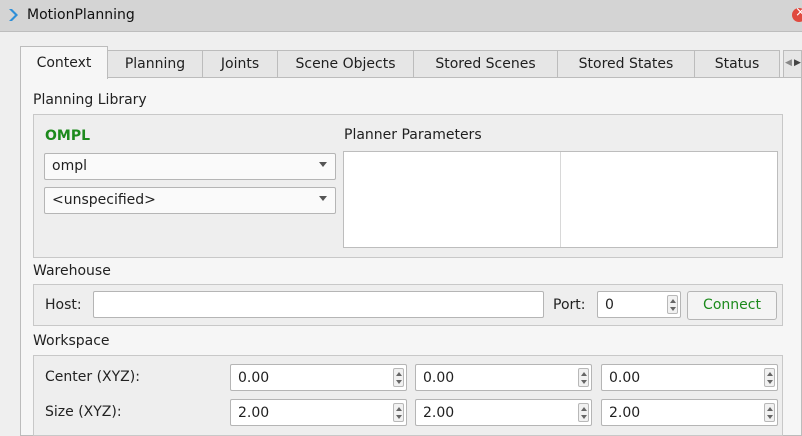 The width and height of the screenshot is (802, 436). I want to click on library-name-label: OMPL, so click(68, 136).